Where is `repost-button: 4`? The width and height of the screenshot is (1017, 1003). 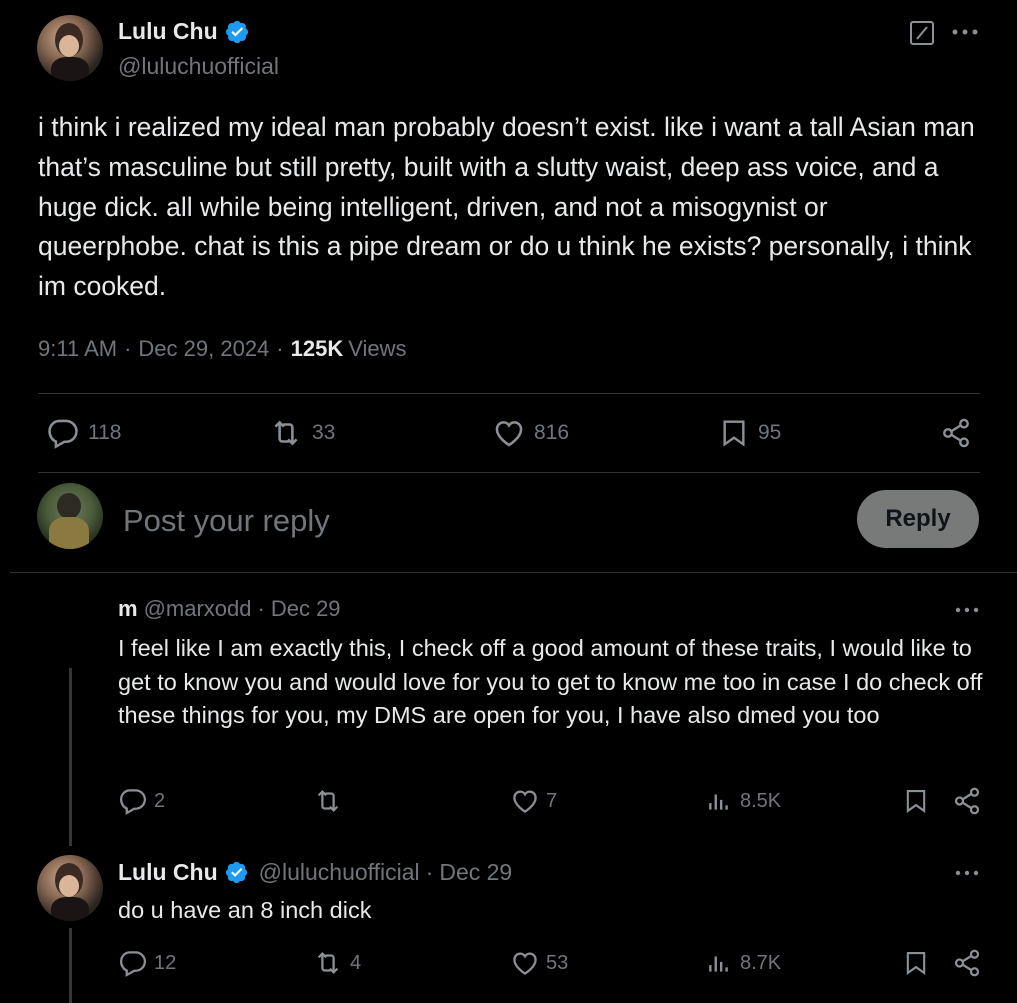 repost-button: 4 is located at coordinates (336, 963).